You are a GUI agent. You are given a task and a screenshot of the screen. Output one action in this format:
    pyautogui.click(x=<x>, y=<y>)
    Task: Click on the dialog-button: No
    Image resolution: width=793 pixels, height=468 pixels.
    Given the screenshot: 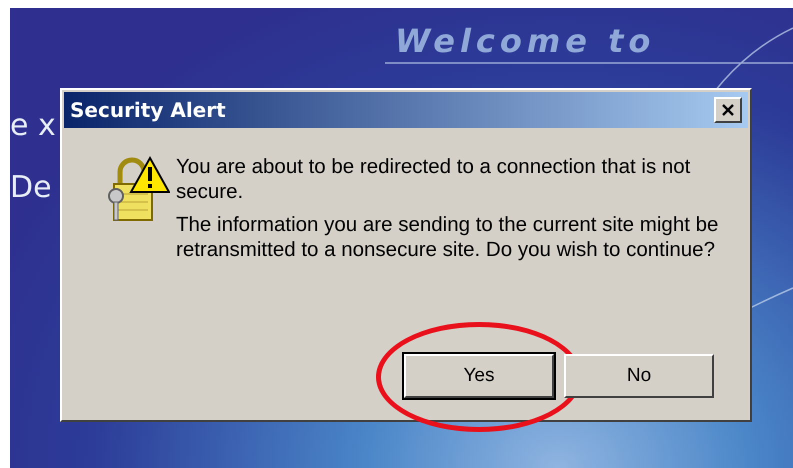 What is the action you would take?
    pyautogui.click(x=639, y=376)
    